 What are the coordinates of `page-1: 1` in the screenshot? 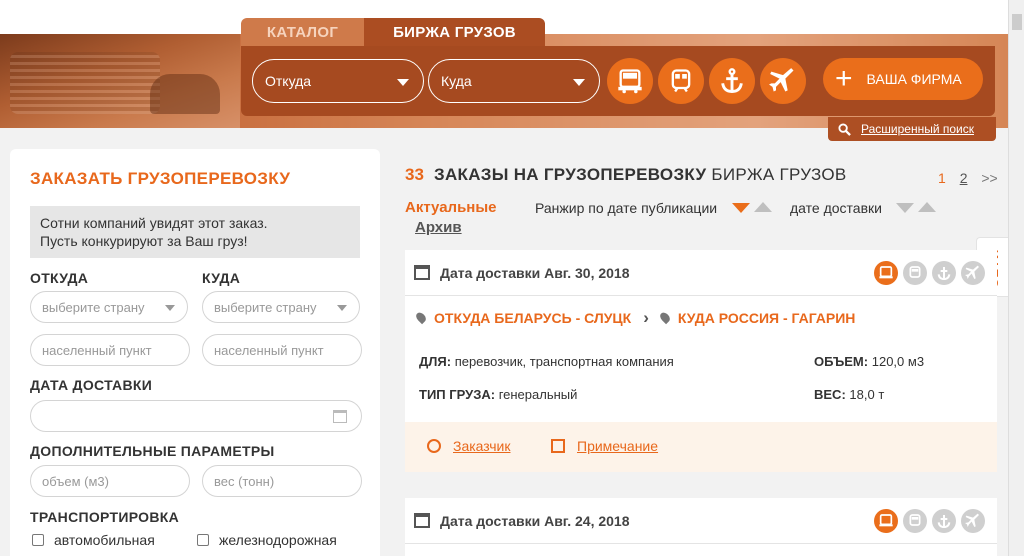 It's located at (942, 178).